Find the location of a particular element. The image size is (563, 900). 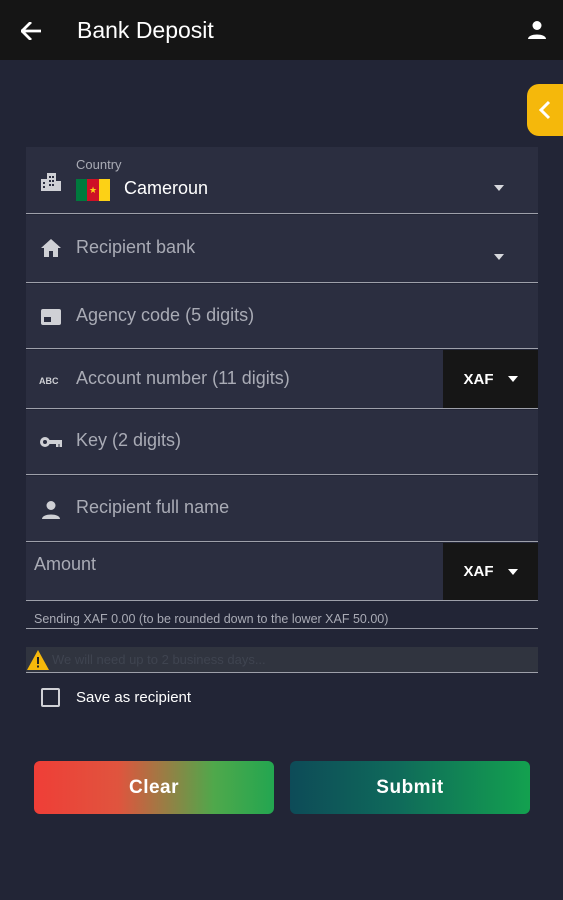

chevron-left-icon is located at coordinates (544, 110).